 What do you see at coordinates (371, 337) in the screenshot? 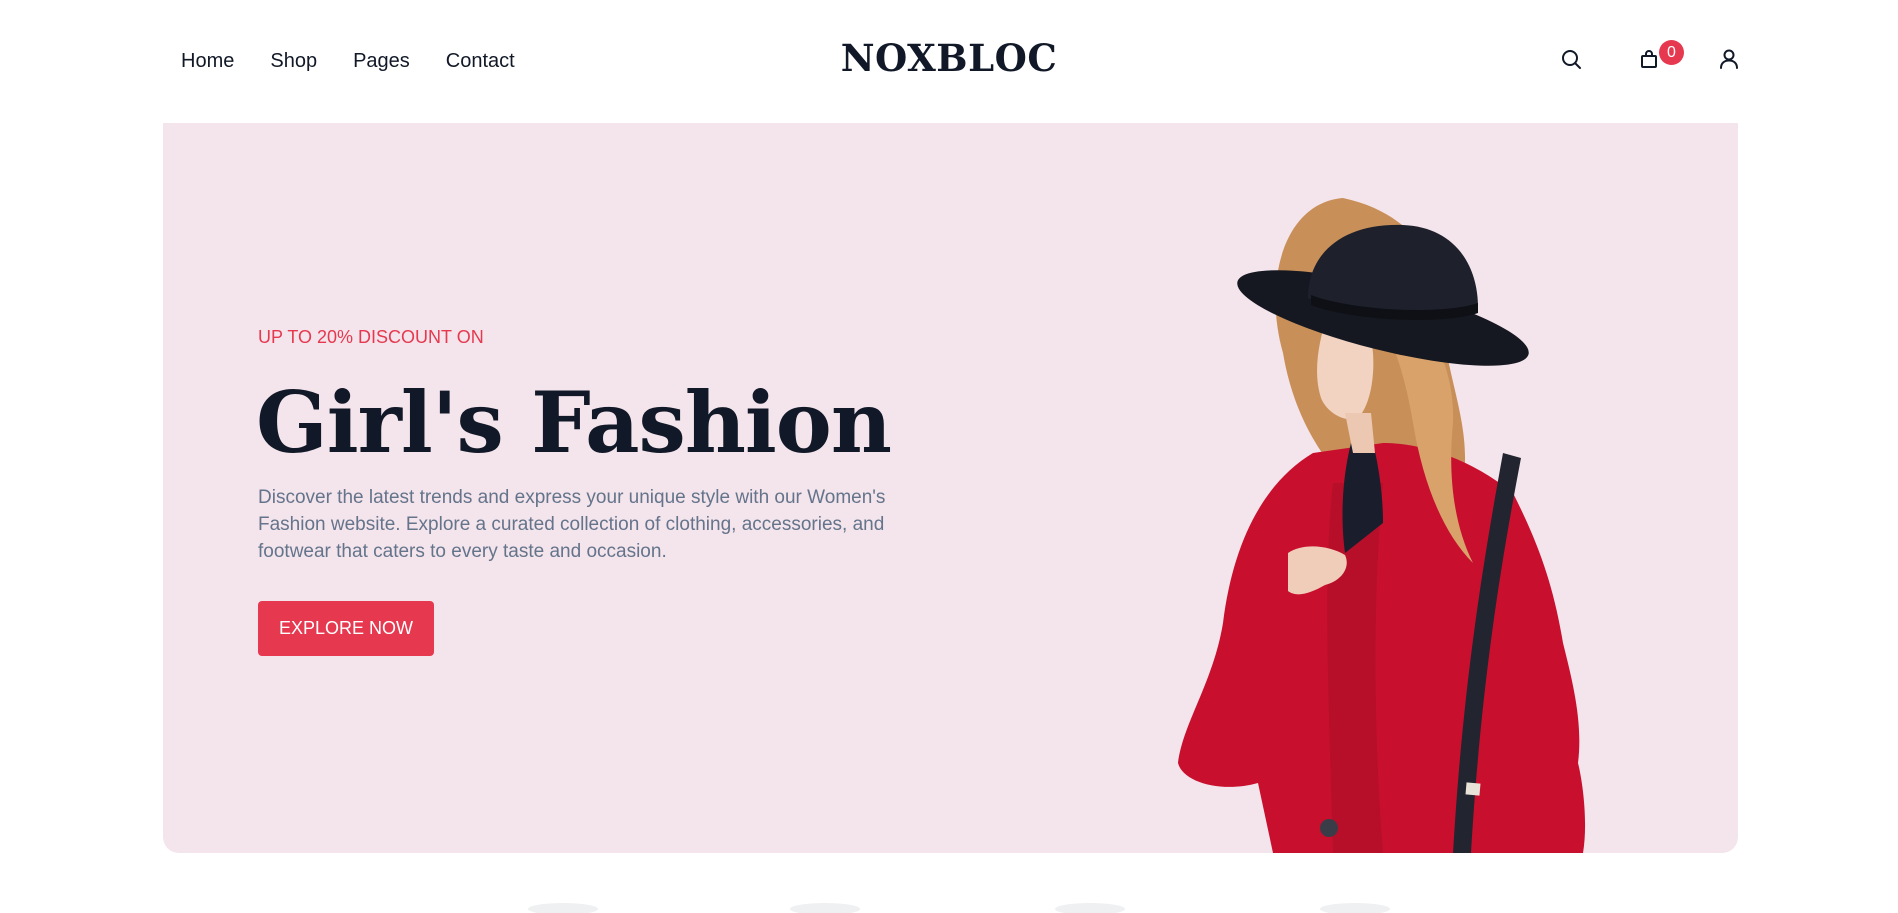
I see `hero-eyebrow: UP TO 20% DISCOUNT ON` at bounding box center [371, 337].